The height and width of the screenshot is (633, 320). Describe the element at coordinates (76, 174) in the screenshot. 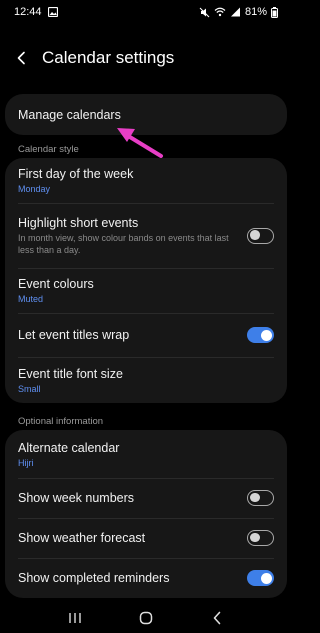

I see `first-day-title: First day of the week` at that location.